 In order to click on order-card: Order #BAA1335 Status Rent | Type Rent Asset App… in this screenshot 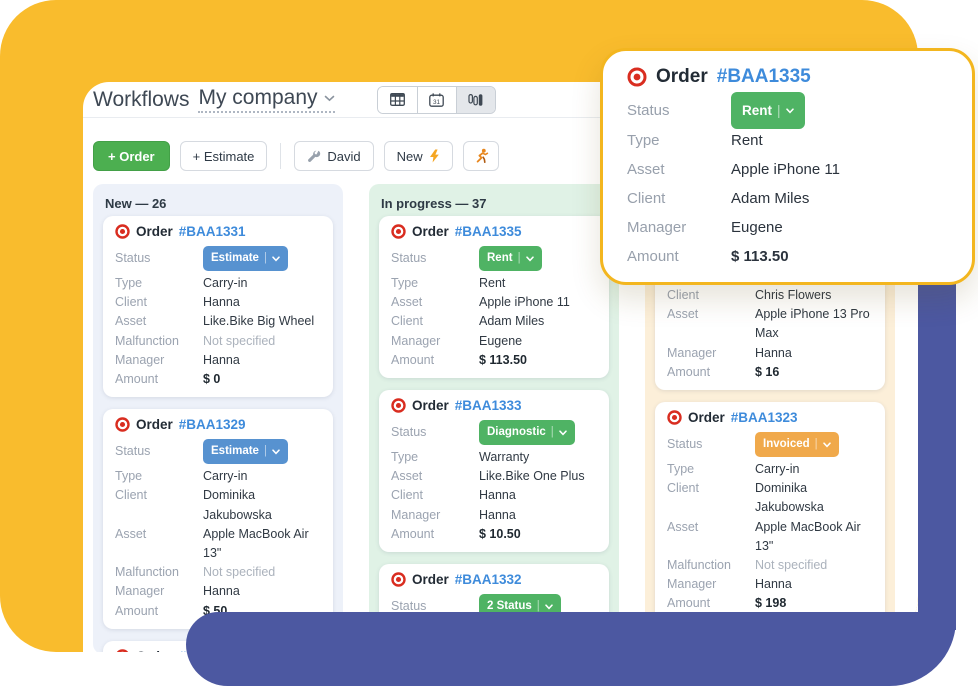, I will do `click(494, 297)`.